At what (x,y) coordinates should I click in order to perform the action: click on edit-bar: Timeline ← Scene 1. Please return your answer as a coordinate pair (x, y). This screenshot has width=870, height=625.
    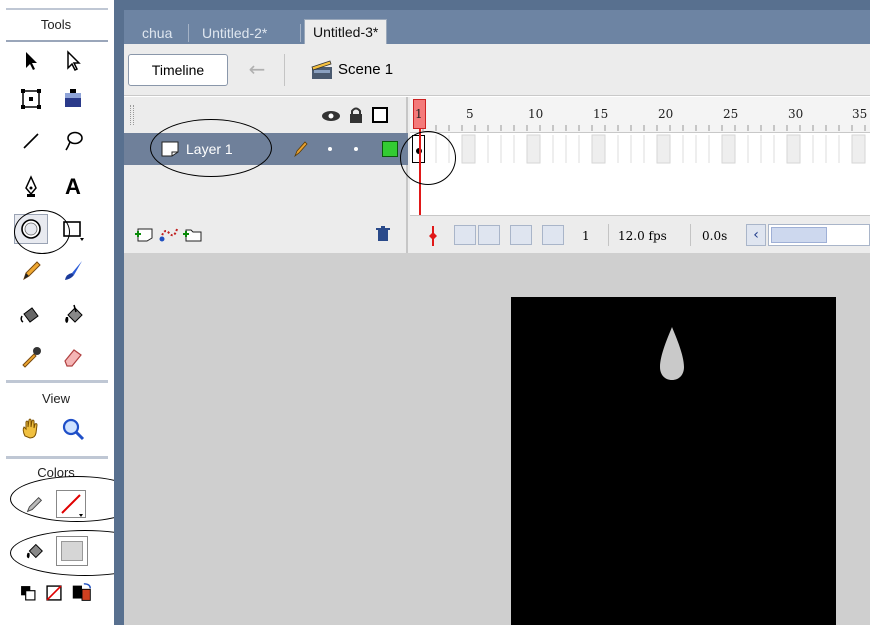
    Looking at the image, I should click on (497, 70).